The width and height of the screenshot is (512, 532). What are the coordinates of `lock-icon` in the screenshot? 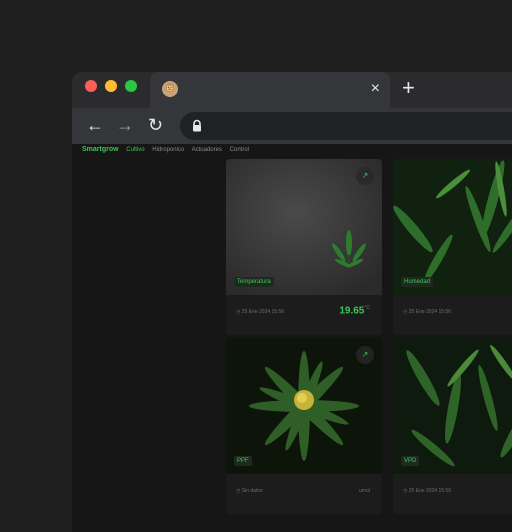 It's located at (197, 126).